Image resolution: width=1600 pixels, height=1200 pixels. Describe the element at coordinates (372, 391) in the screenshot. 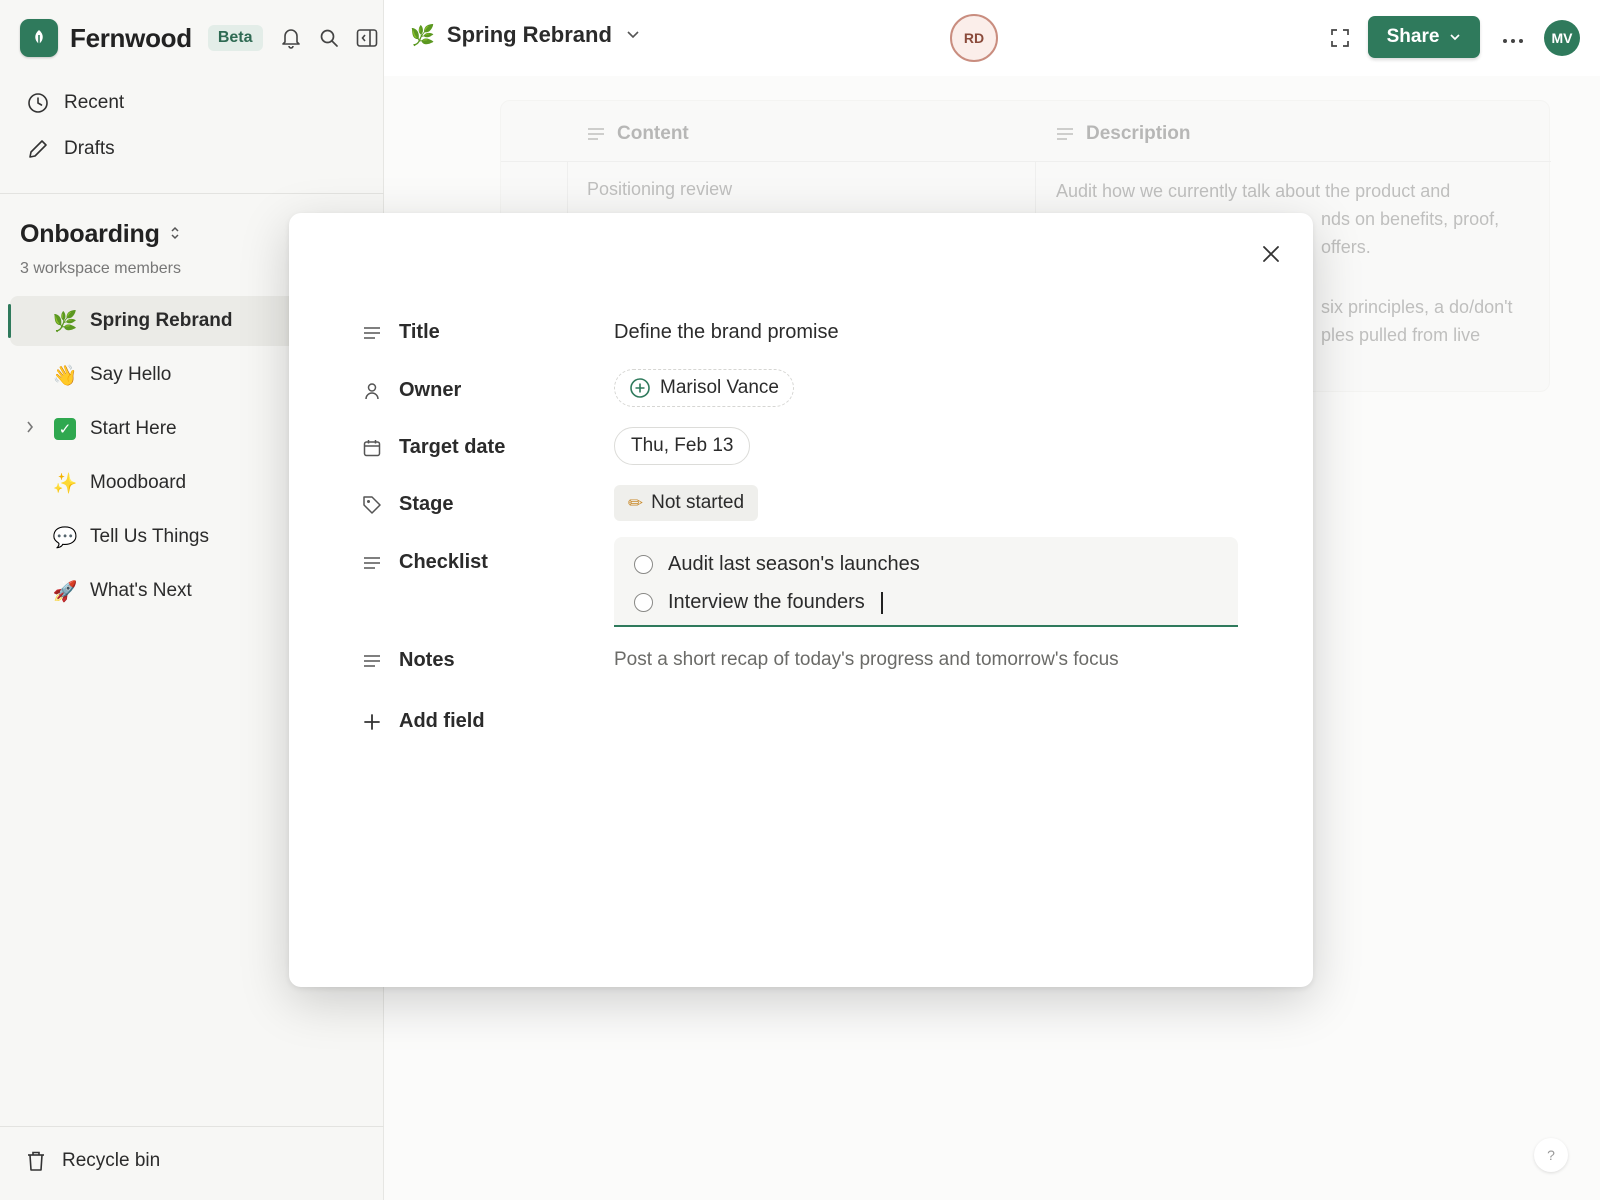

I see `person-icon` at that location.